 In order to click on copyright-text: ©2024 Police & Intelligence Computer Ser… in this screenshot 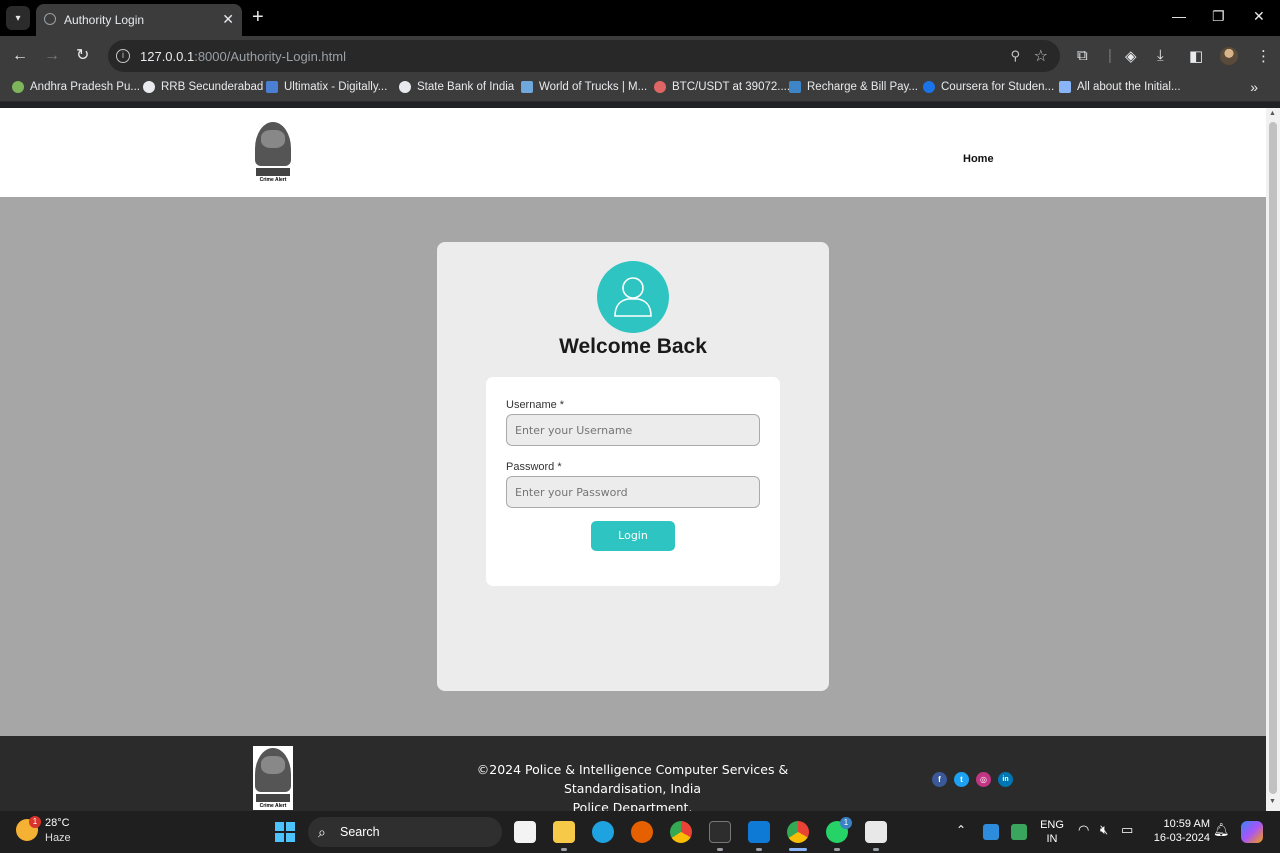, I will do `click(632, 785)`.